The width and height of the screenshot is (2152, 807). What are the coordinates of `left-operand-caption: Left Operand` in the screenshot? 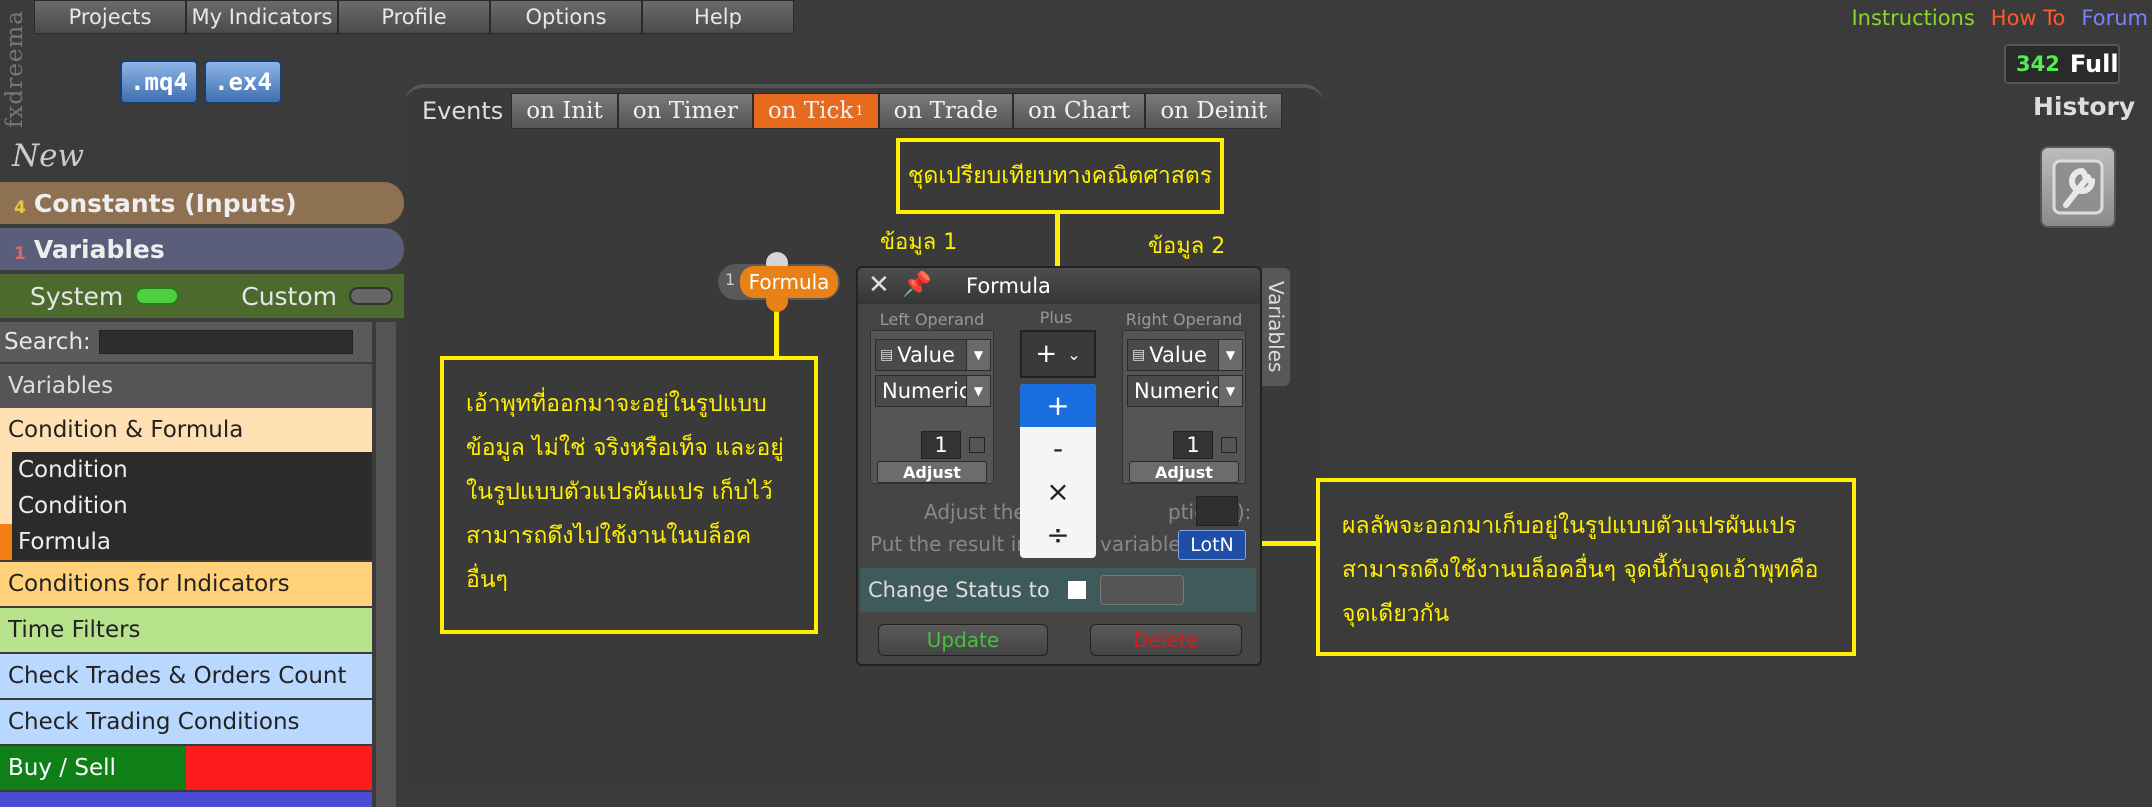 It's located at (932, 319).